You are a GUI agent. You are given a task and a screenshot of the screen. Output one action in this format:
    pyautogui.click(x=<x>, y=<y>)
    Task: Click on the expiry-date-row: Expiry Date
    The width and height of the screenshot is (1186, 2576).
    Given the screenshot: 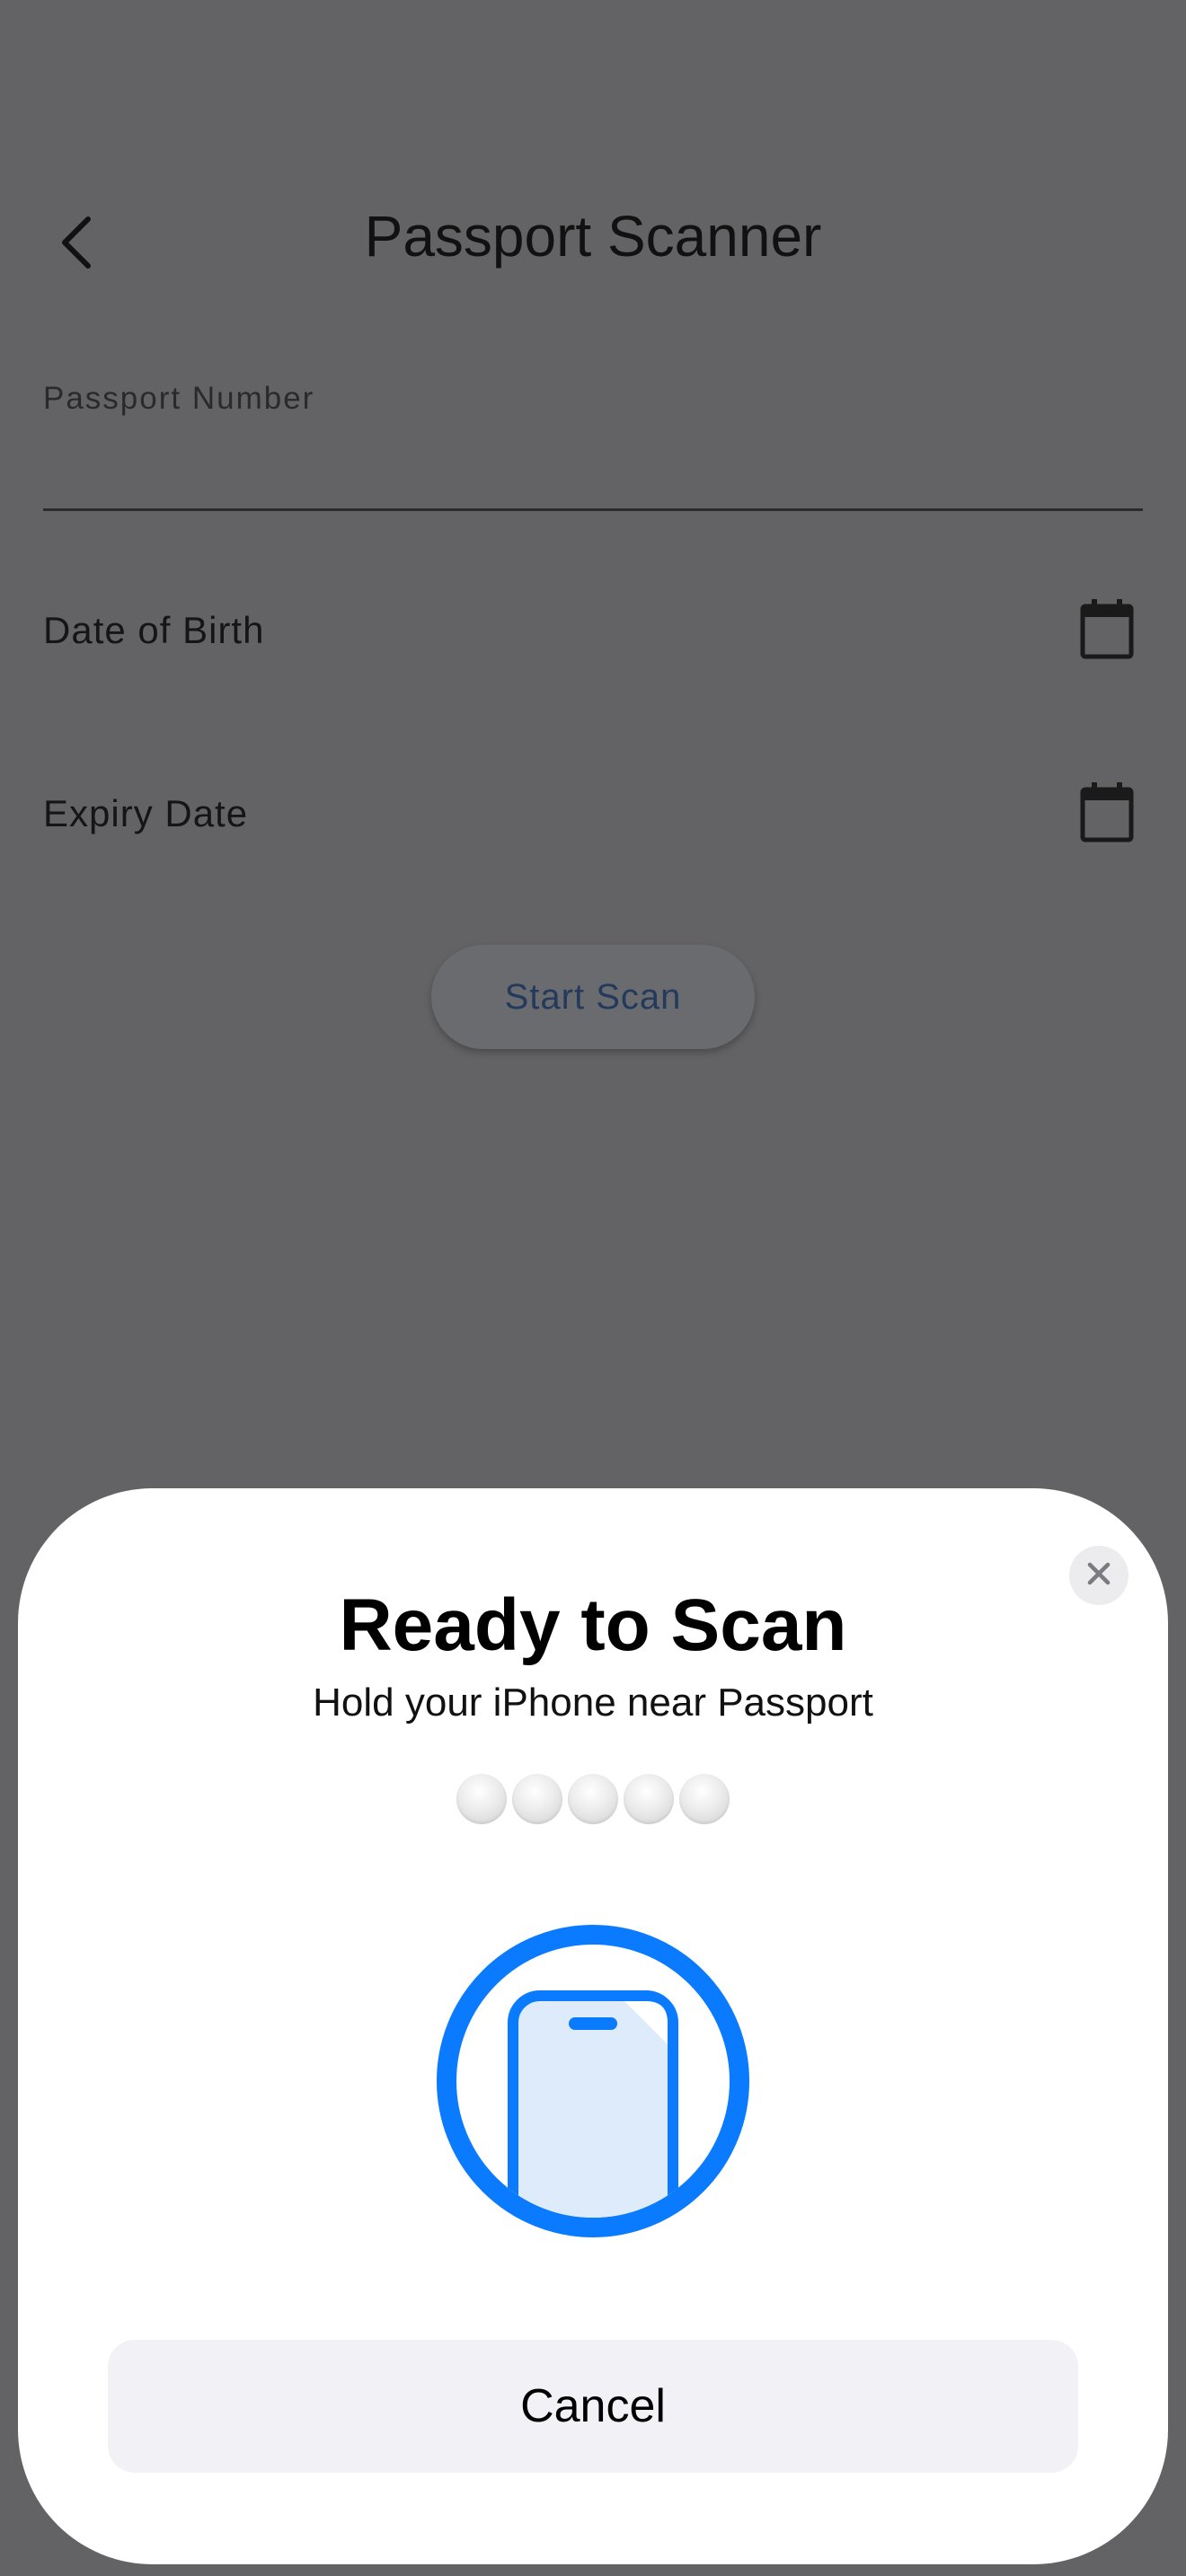 What is the action you would take?
    pyautogui.click(x=593, y=814)
    